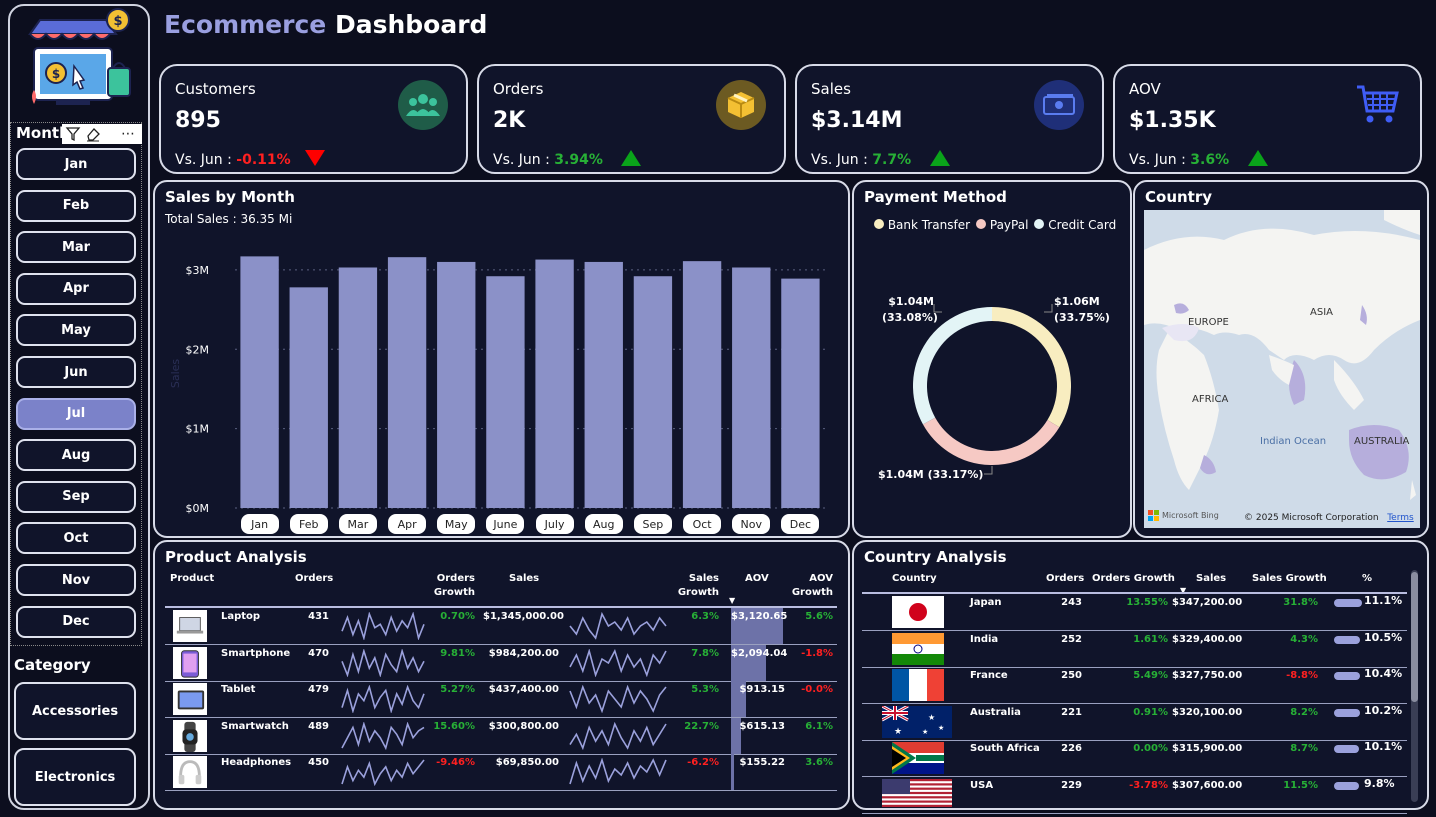 This screenshot has height=817, width=1436. I want to click on slicer-header-icons: ⋯, so click(102, 134).